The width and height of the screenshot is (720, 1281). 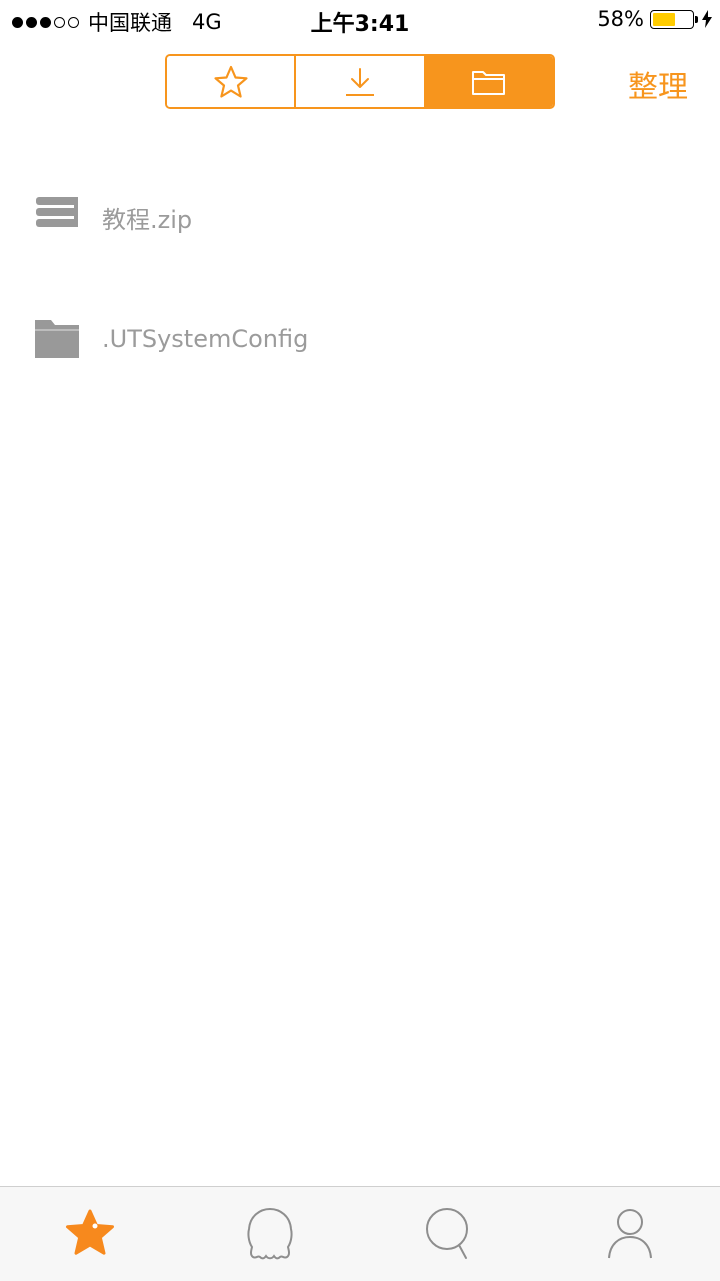 I want to click on tab-bar, so click(x=360, y=1233).